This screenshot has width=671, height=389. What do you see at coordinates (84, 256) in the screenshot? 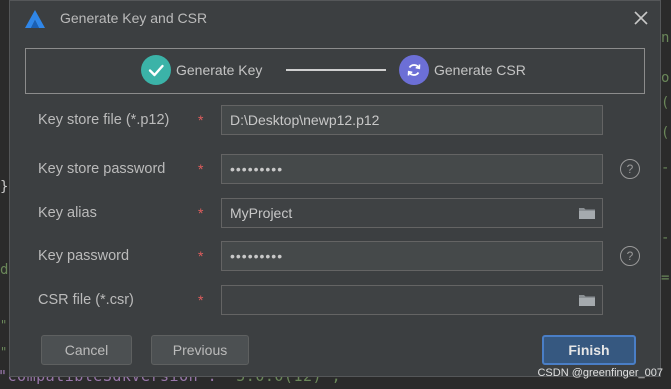
I see `key-password-label: Key password` at bounding box center [84, 256].